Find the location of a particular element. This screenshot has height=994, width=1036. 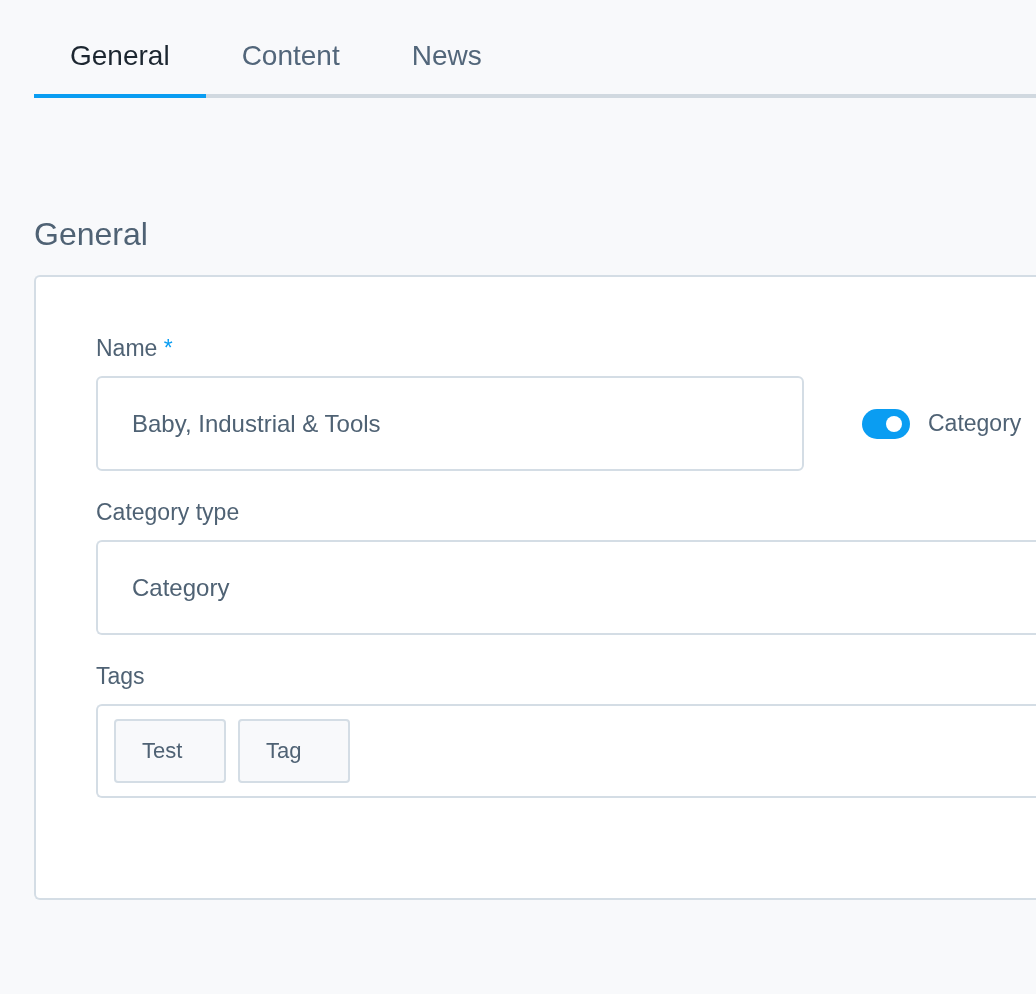

name-input: Baby, Industrial & Tools is located at coordinates (450, 423).